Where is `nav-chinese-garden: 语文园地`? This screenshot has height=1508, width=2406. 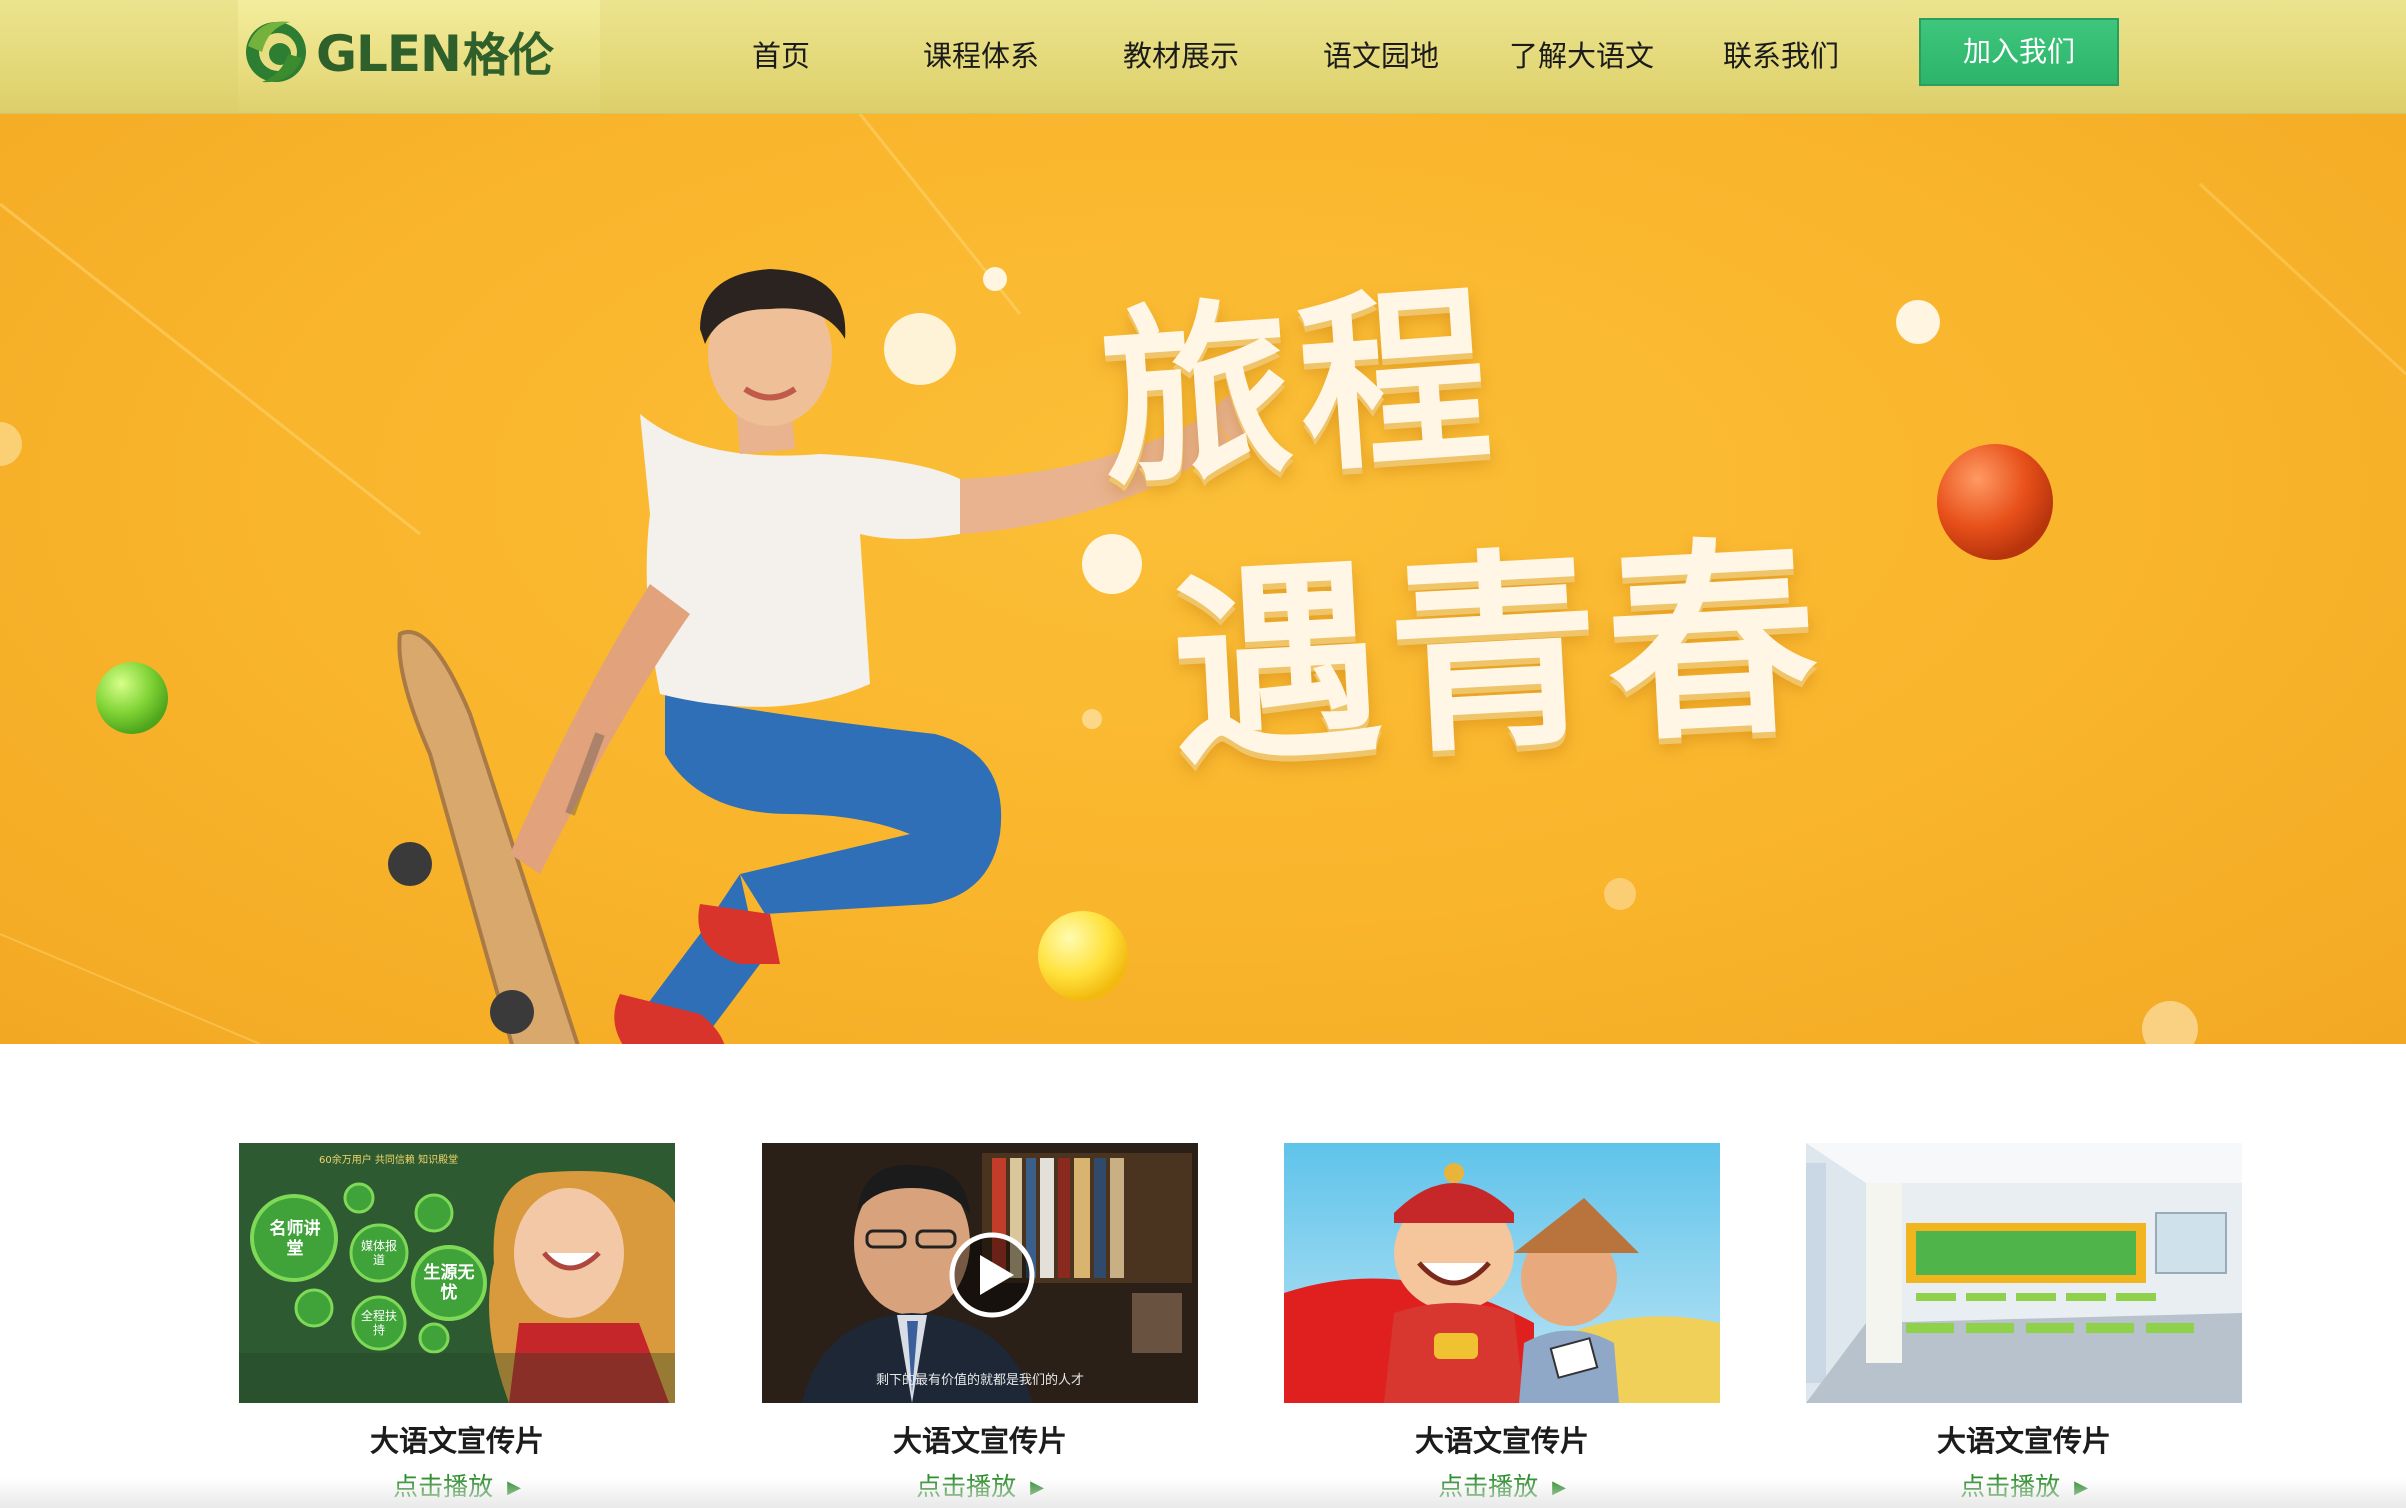
nav-chinese-garden: 语文园地 is located at coordinates (1381, 56).